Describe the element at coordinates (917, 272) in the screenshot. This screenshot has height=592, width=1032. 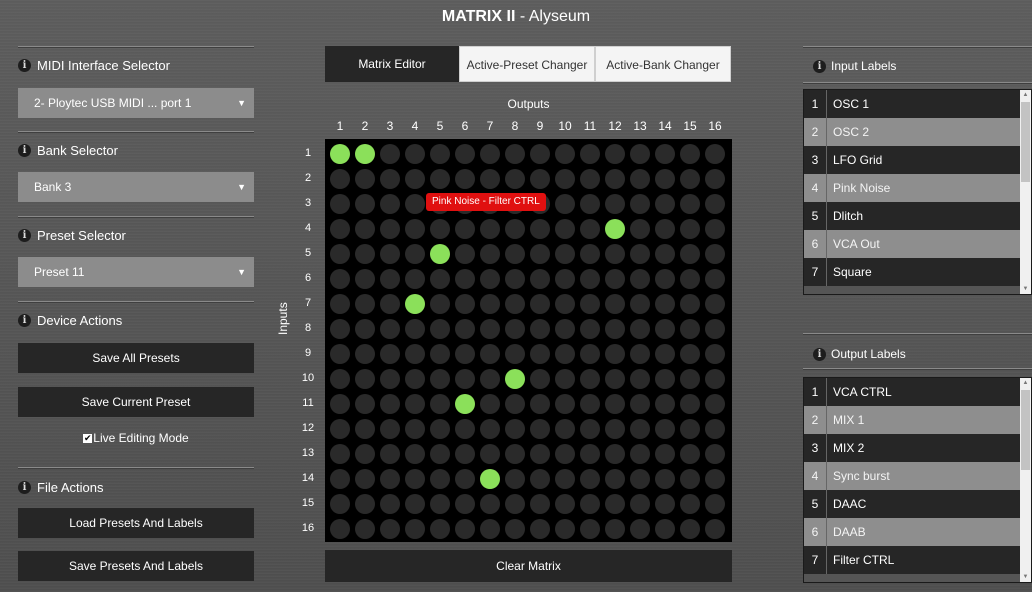
I see `input-labels-row: 7 Square` at that location.